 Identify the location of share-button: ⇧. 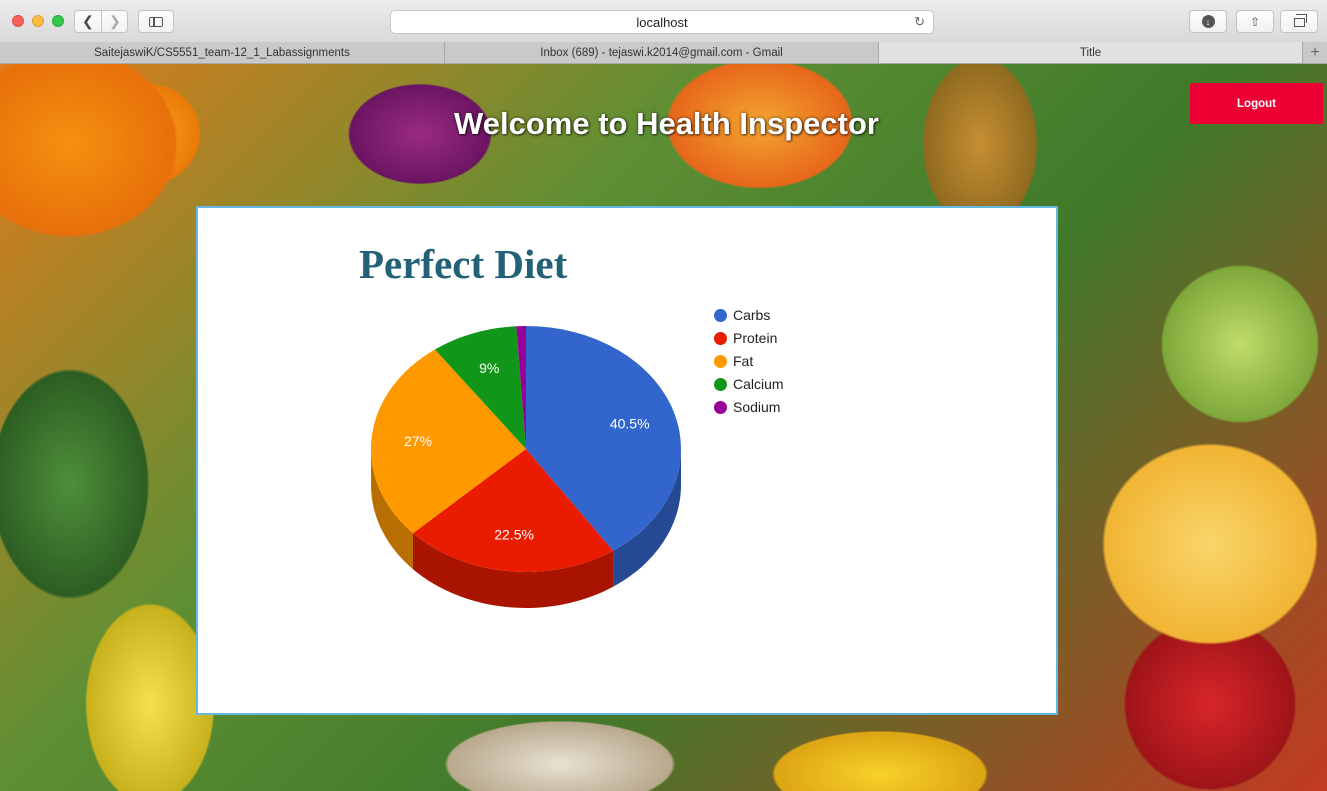
(1255, 21).